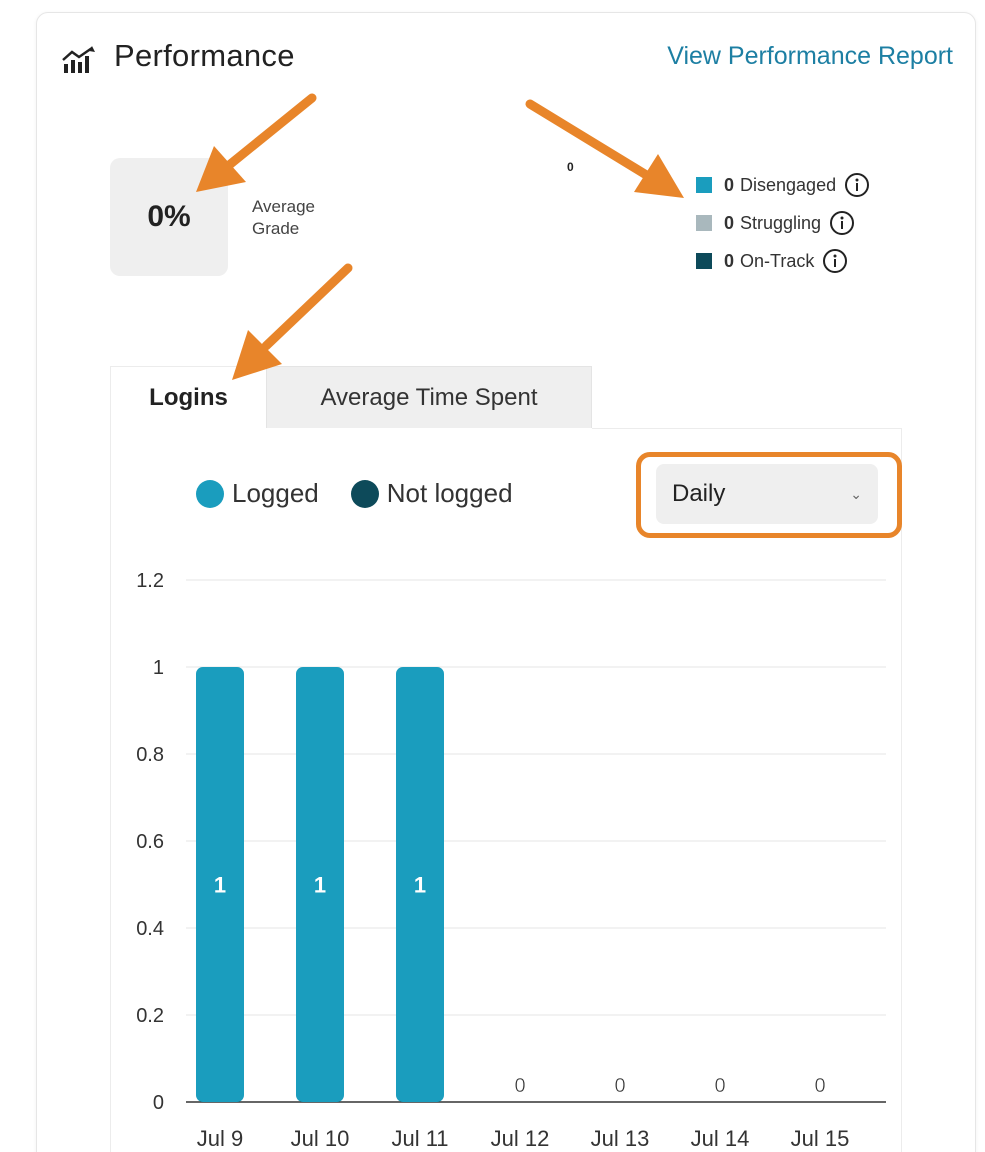 This screenshot has height=1152, width=985. I want to click on line-chart-icon, so click(78, 59).